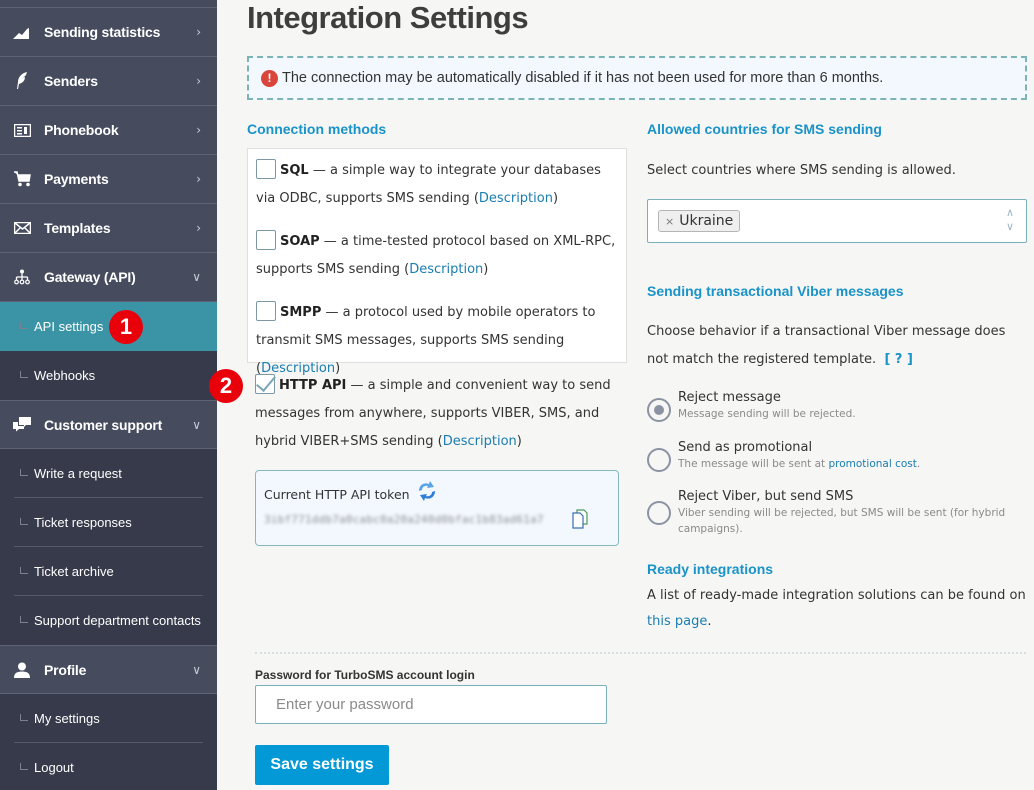  I want to click on select-arrows-icon: ∧ ∨, so click(1009, 219).